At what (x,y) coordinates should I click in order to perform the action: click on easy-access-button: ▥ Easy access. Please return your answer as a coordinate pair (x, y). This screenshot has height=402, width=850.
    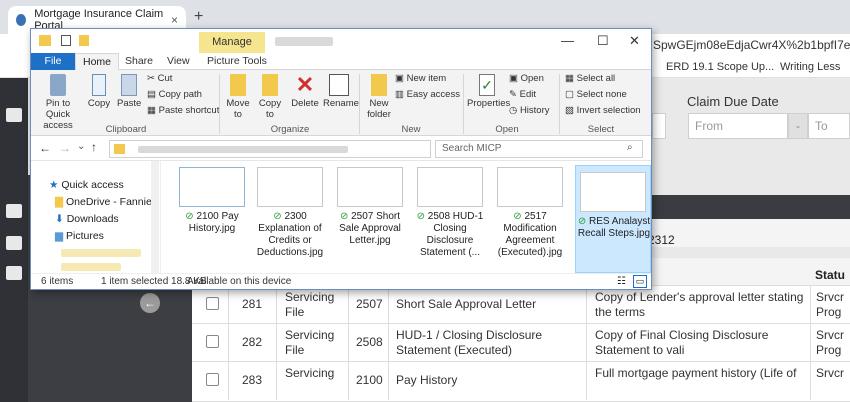
    Looking at the image, I should click on (427, 95).